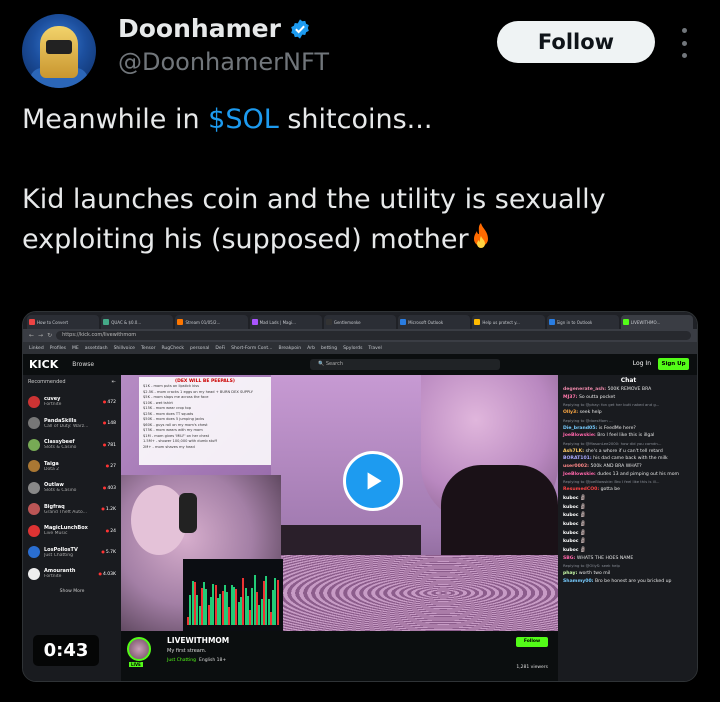 This screenshot has width=720, height=702. I want to click on chat-message: Replying to @OllyS: seek help, so click(628, 566).